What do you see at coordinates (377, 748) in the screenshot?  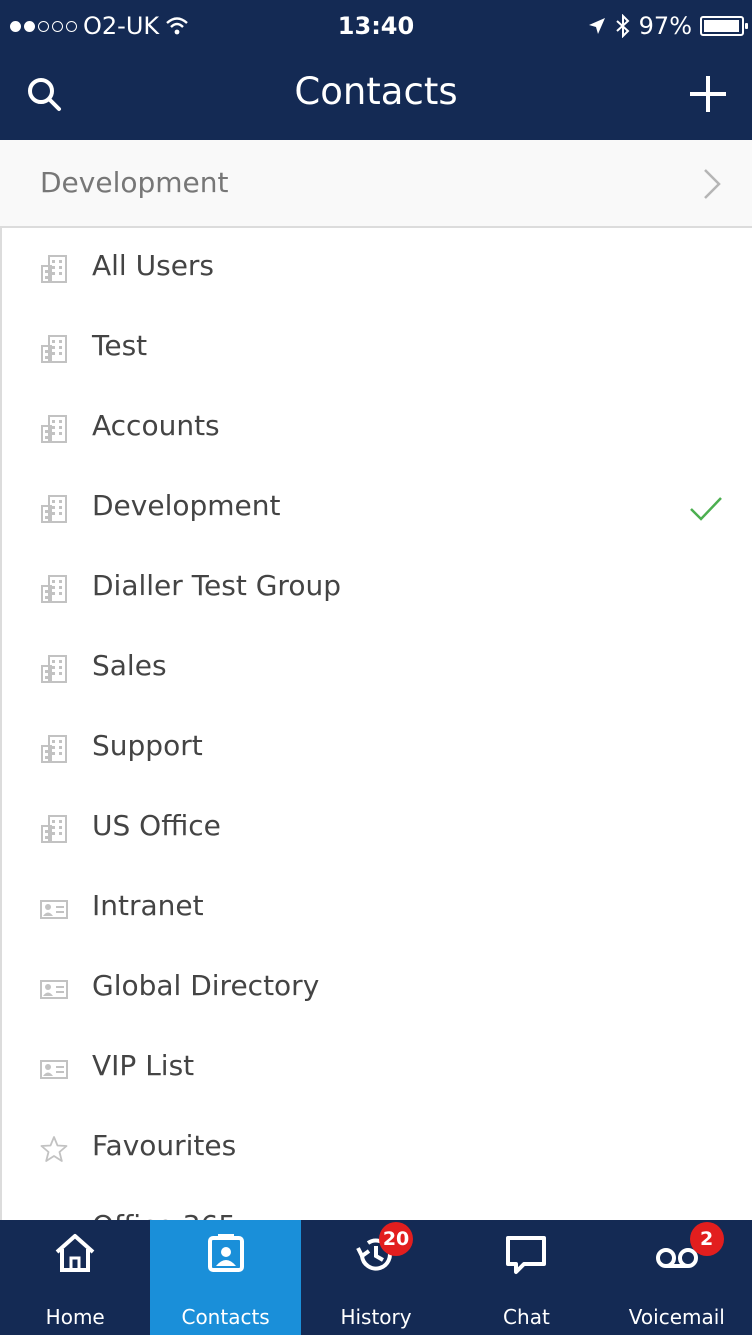 I see `directory-row: Support` at bounding box center [377, 748].